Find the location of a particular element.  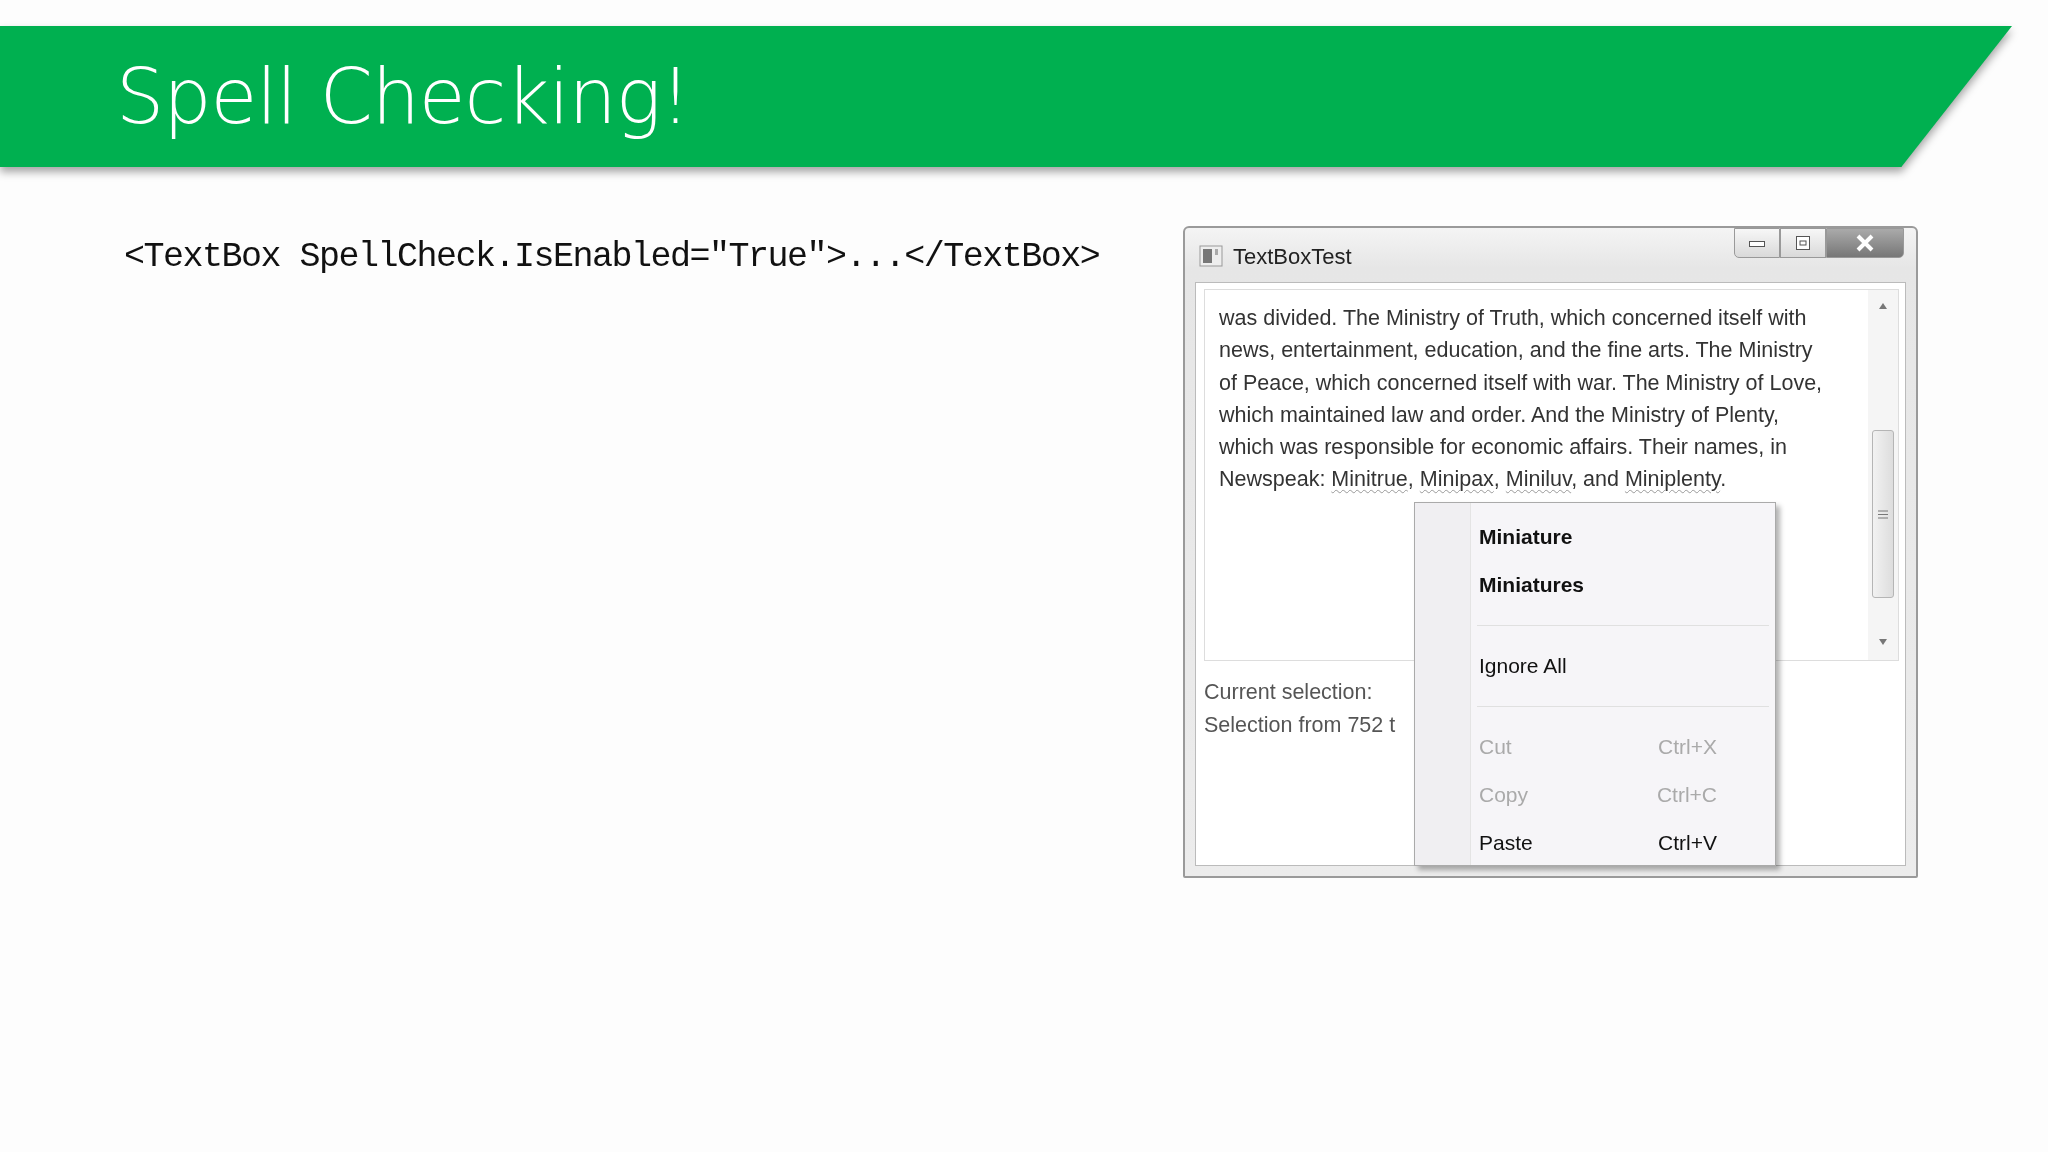

maximize-icon is located at coordinates (1803, 243).